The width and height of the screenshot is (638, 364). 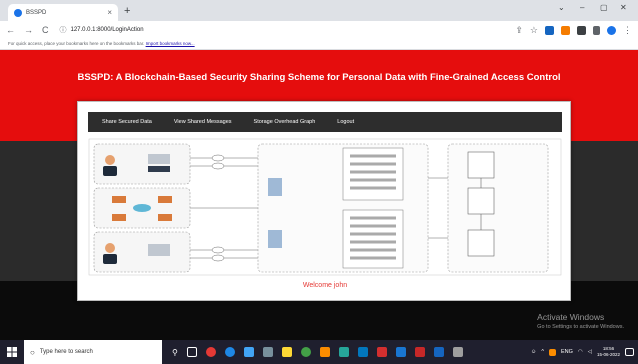 What do you see at coordinates (229, 352) in the screenshot?
I see `edge-icon` at bounding box center [229, 352].